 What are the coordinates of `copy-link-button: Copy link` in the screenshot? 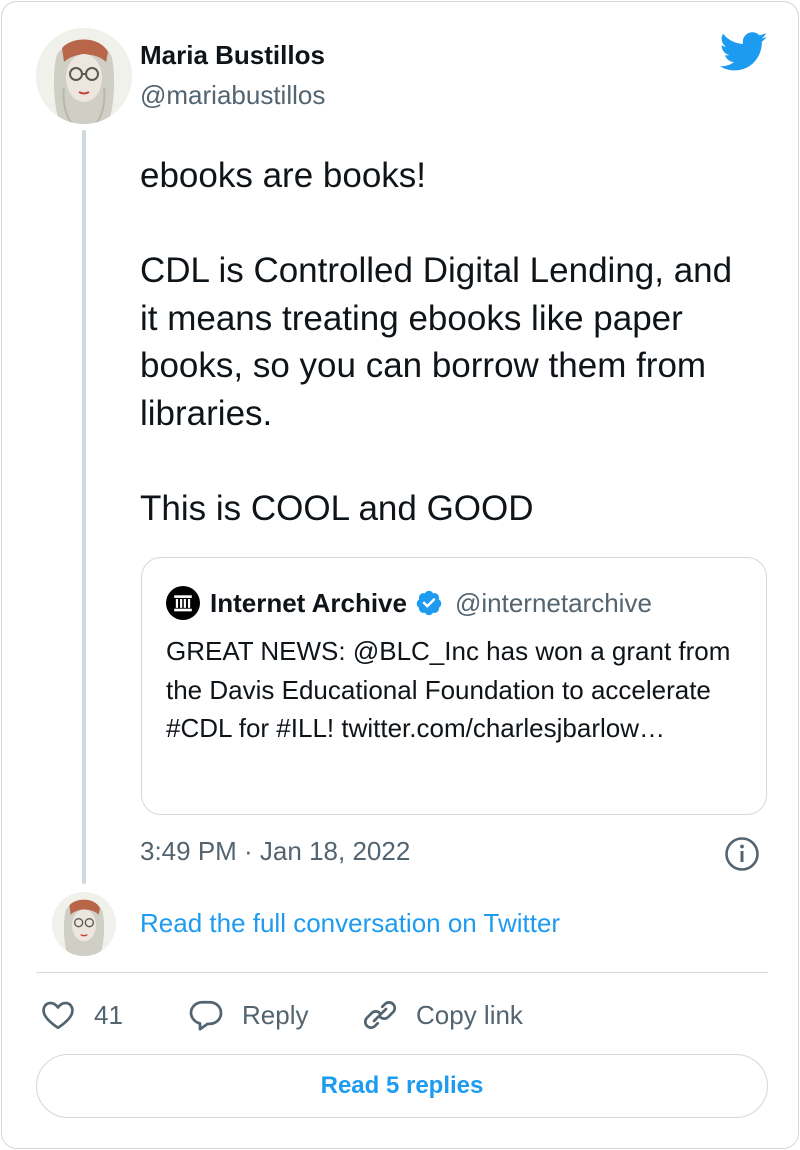 It's located at (442, 1015).